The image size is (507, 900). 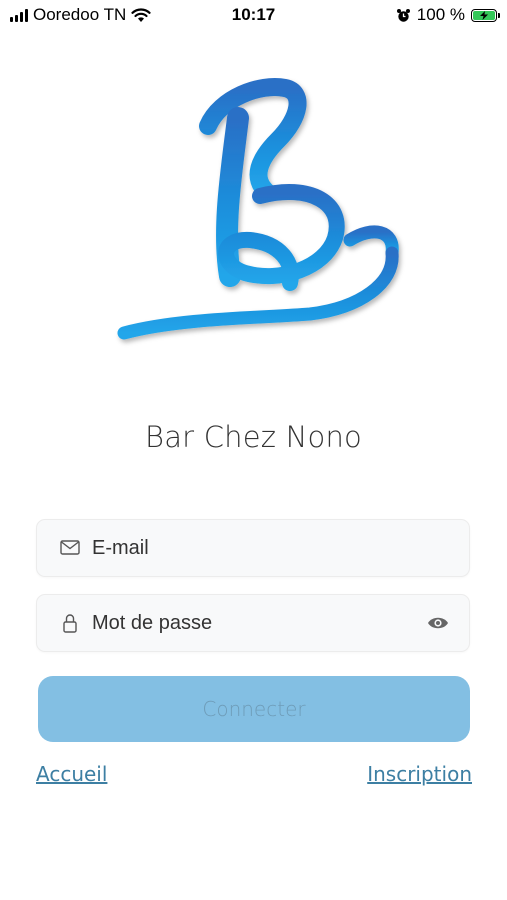 I want to click on lock-icon, so click(x=70, y=623).